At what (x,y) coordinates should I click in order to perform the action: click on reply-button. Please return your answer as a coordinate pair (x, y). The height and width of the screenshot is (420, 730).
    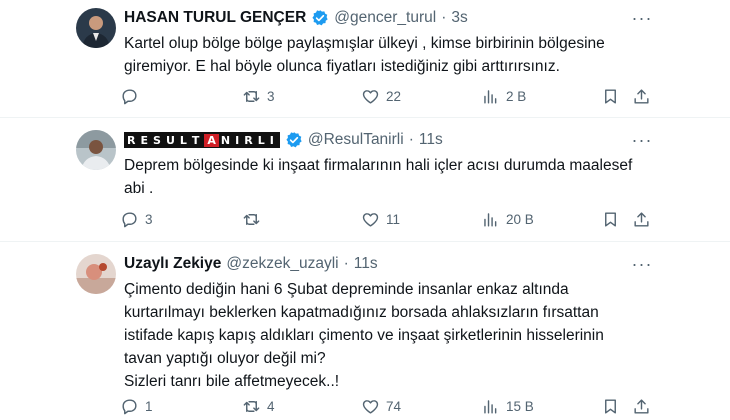
    Looking at the image, I should click on (132, 96).